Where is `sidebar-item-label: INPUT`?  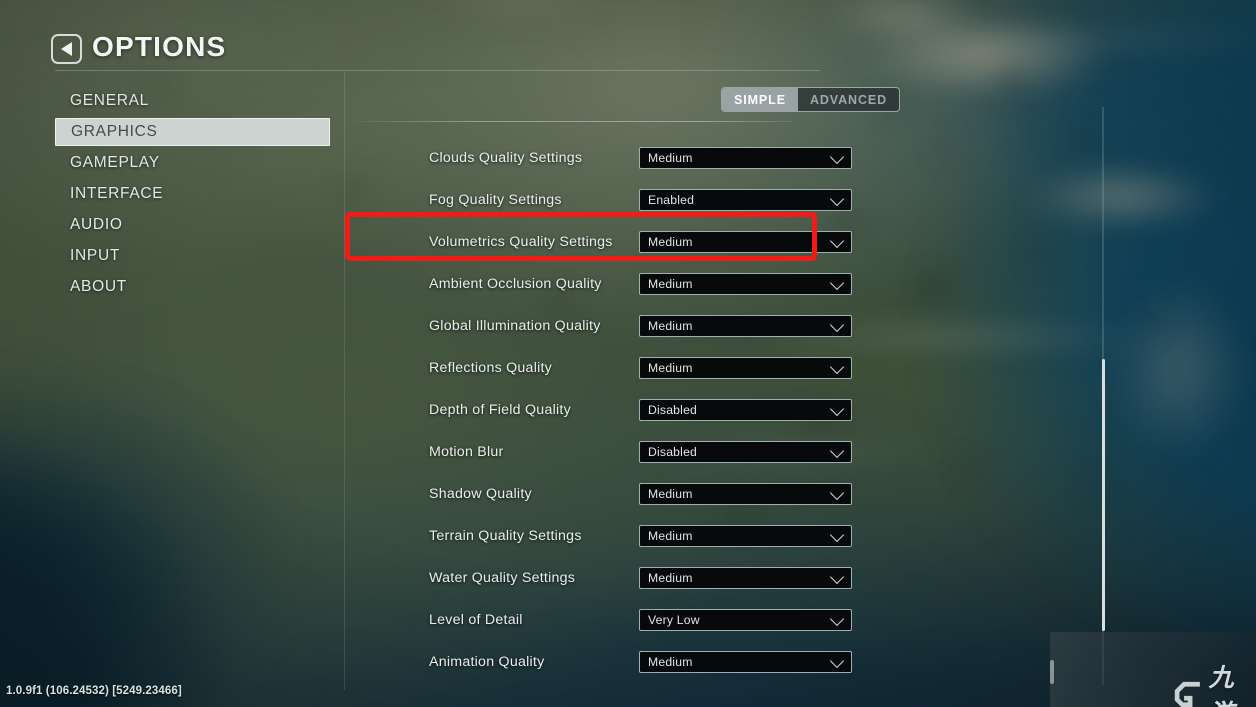
sidebar-item-label: INPUT is located at coordinates (95, 255).